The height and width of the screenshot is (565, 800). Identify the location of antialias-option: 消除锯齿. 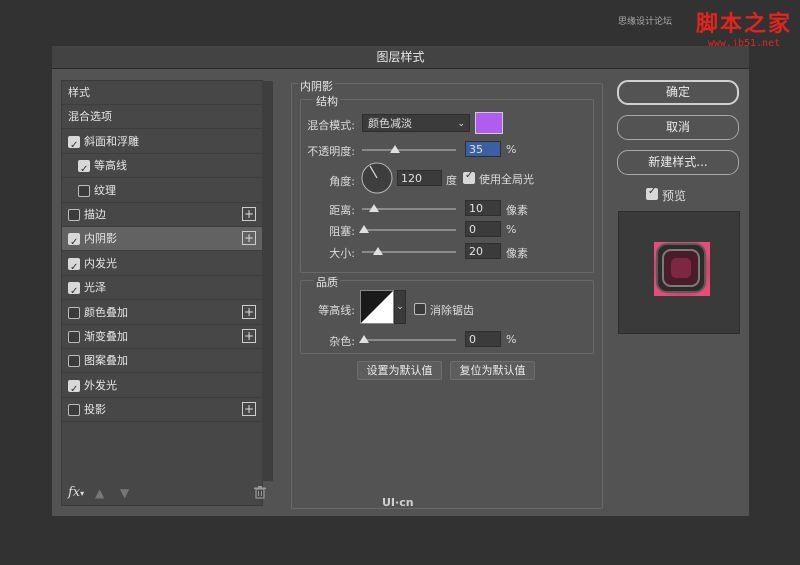
(469, 309).